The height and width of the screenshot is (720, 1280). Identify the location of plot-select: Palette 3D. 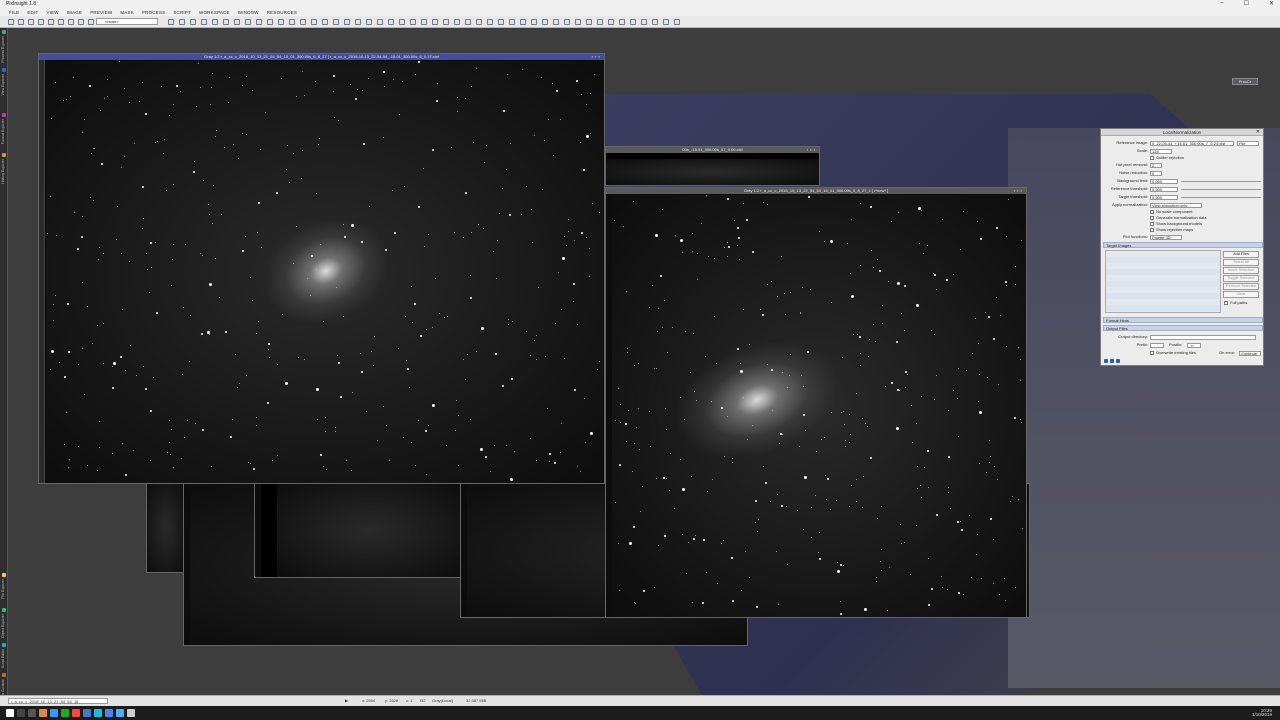
(1166, 237).